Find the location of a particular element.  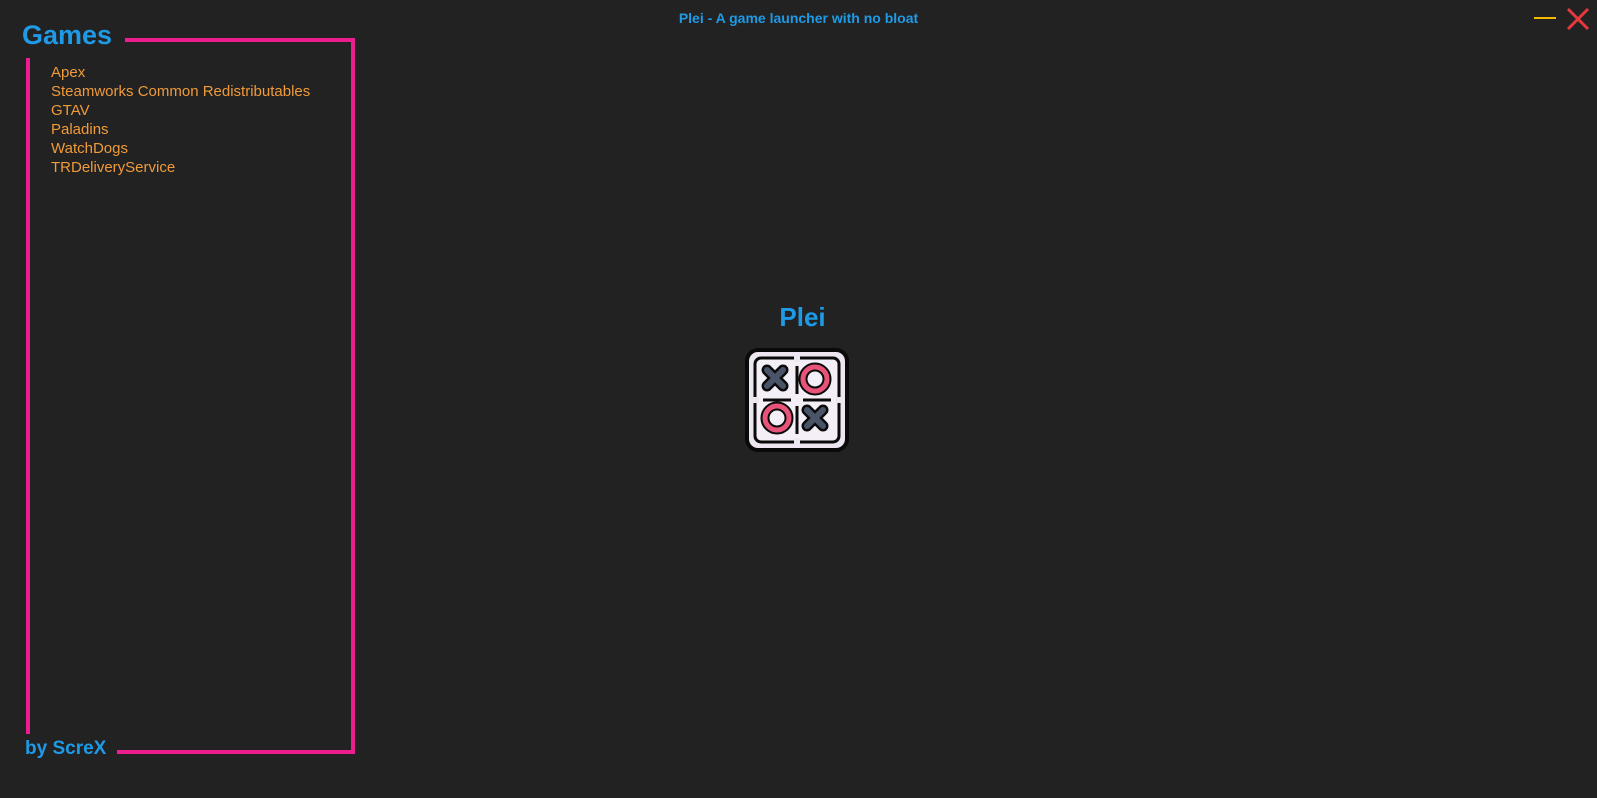

close-button is located at coordinates (1578, 19).